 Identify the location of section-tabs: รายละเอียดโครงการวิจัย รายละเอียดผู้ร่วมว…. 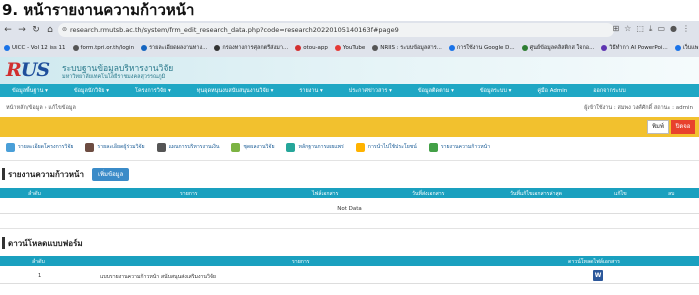
(349, 147).